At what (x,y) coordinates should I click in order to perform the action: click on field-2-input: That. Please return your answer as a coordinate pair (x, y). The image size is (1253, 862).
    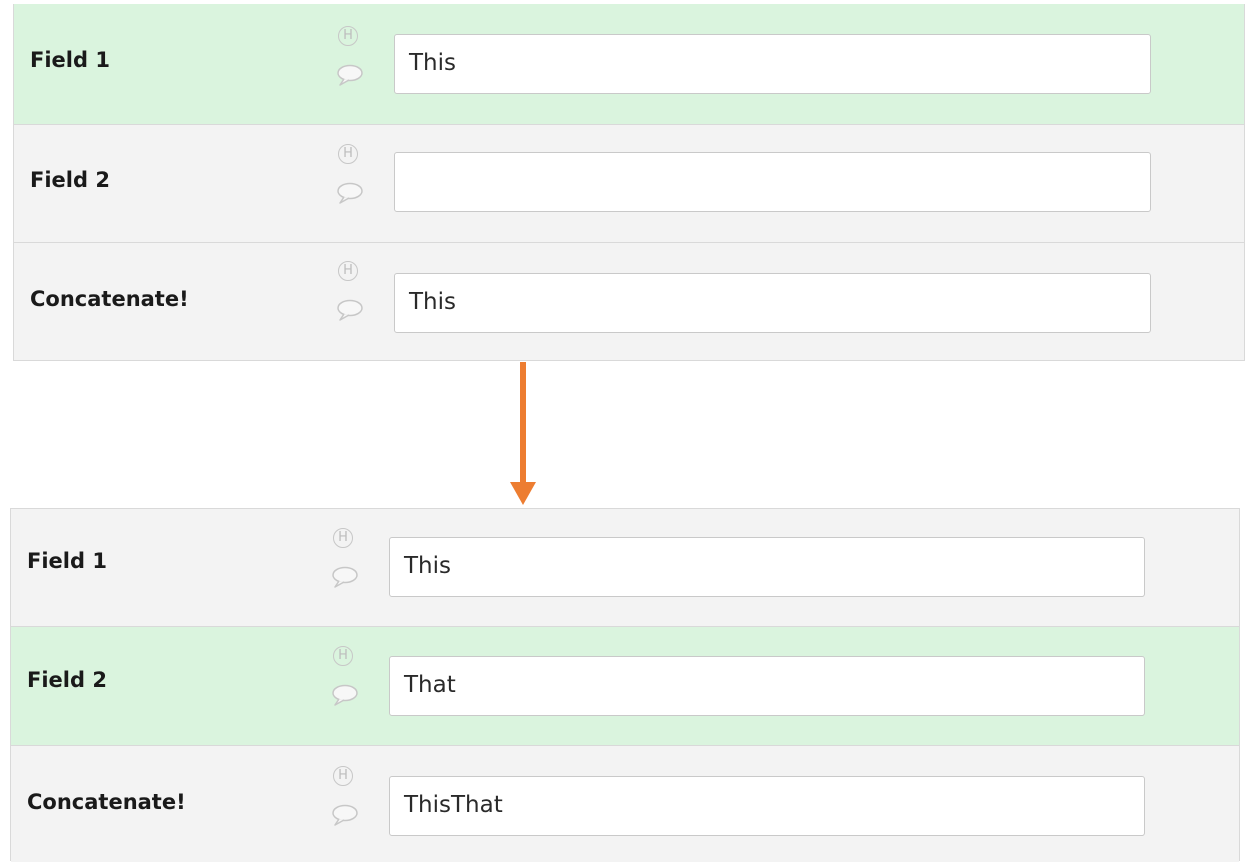
    Looking at the image, I should click on (767, 686).